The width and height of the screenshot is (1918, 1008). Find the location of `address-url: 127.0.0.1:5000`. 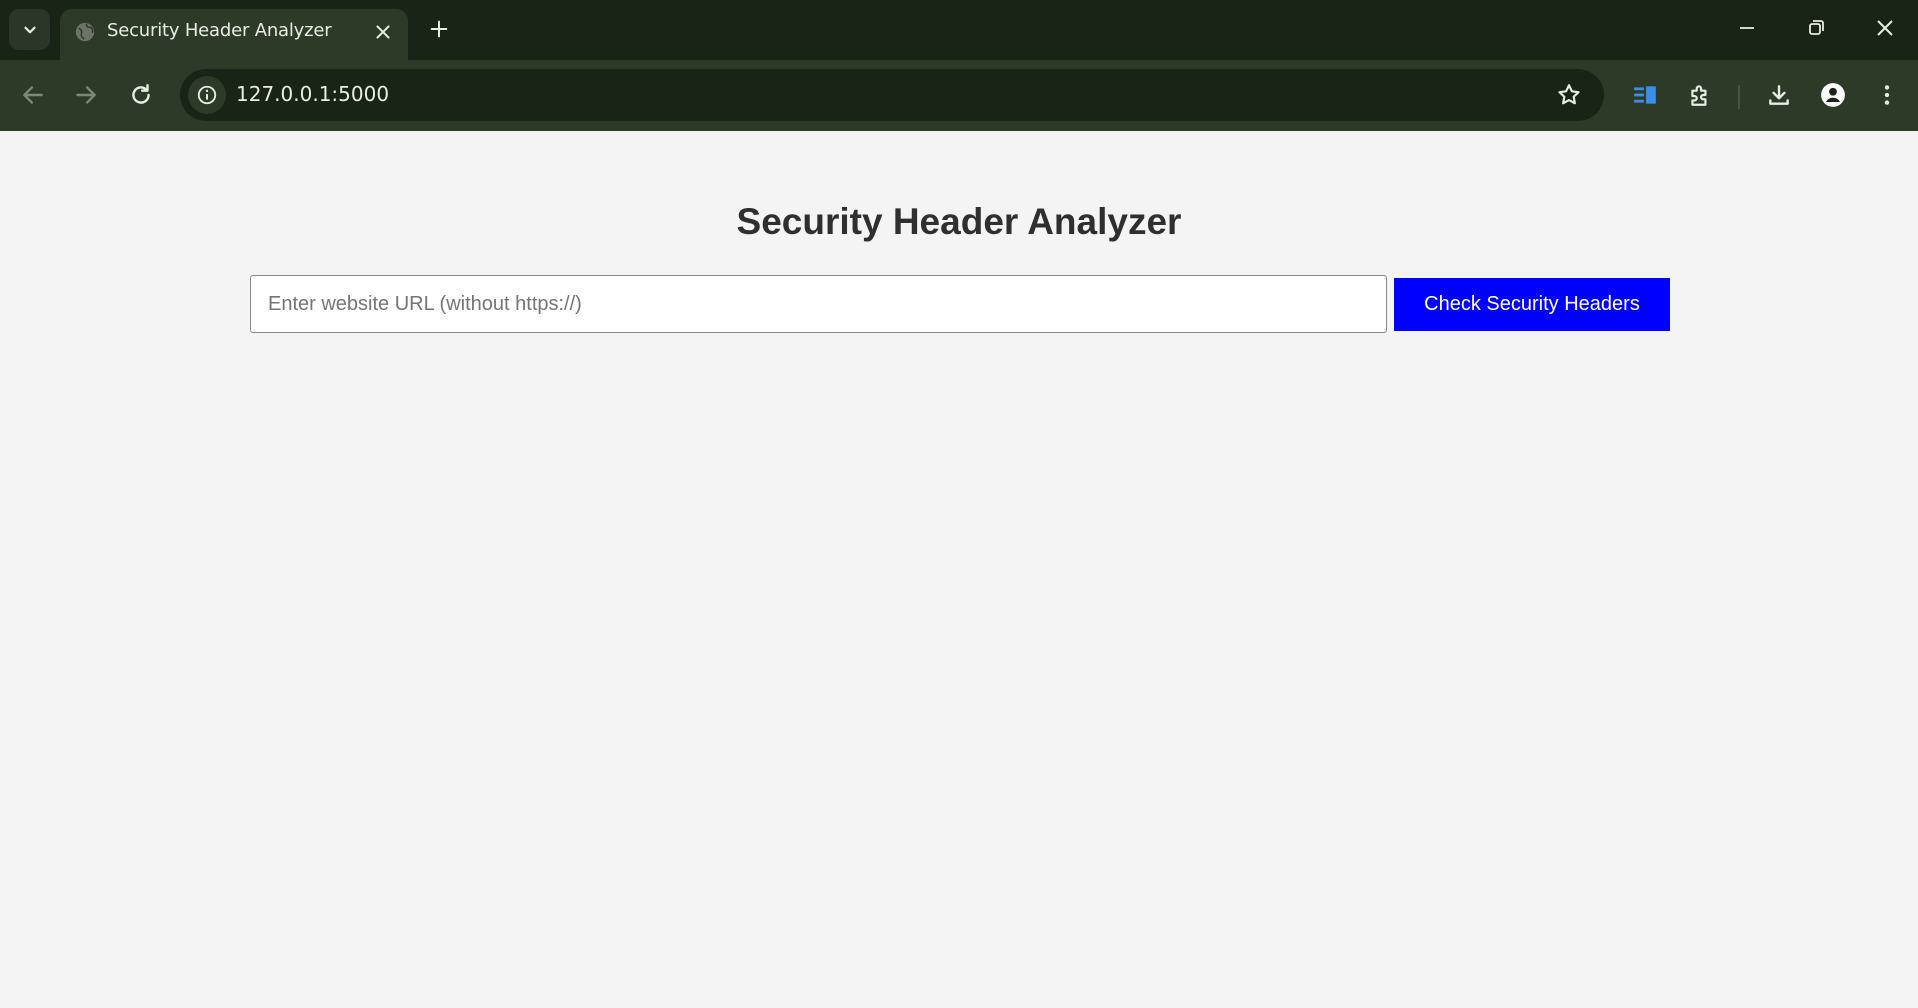

address-url: 127.0.0.1:5000 is located at coordinates (313, 94).